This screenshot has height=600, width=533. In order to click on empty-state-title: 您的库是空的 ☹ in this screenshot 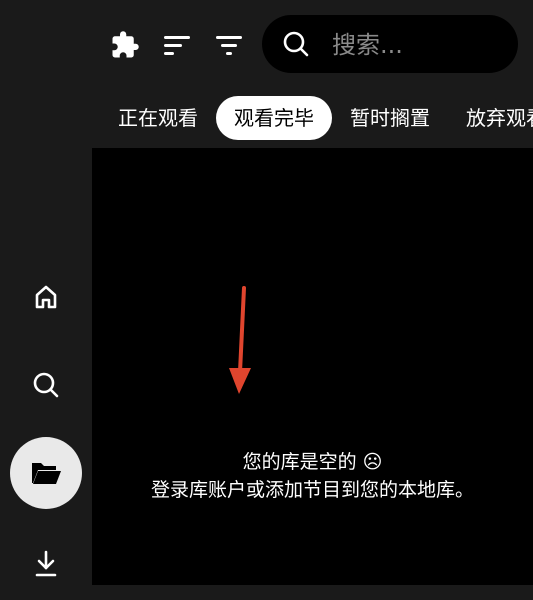, I will do `click(312, 462)`.